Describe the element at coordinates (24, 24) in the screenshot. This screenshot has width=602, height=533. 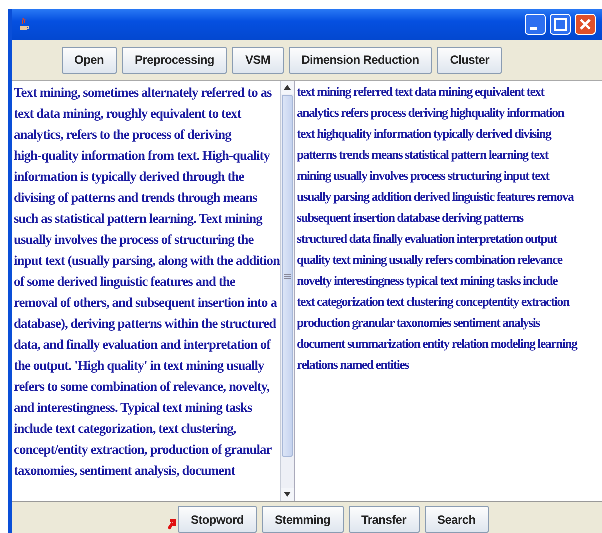
I see `cup-icon` at that location.